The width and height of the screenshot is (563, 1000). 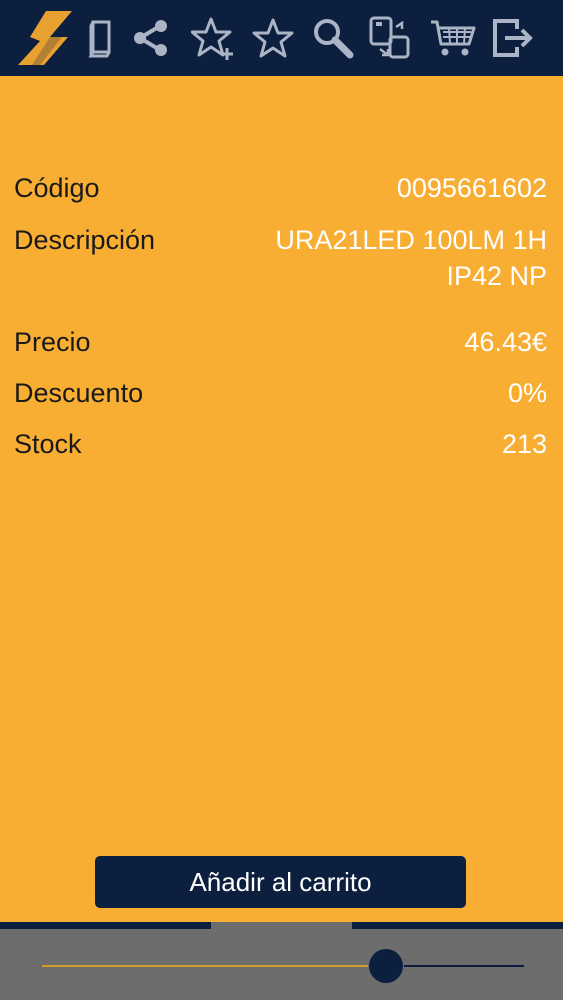 I want to click on discount-row: Descuento 0%, so click(x=280, y=393).